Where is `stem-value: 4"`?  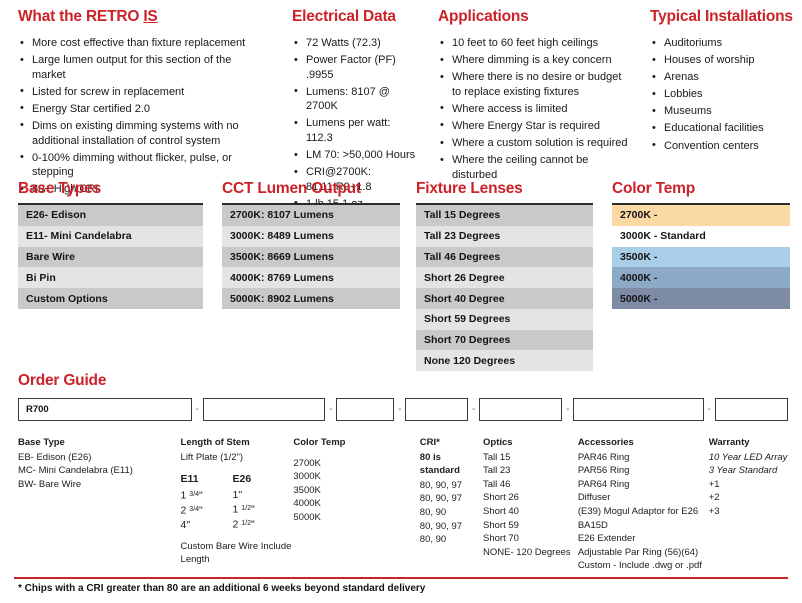 stem-value: 4" is located at coordinates (185, 524).